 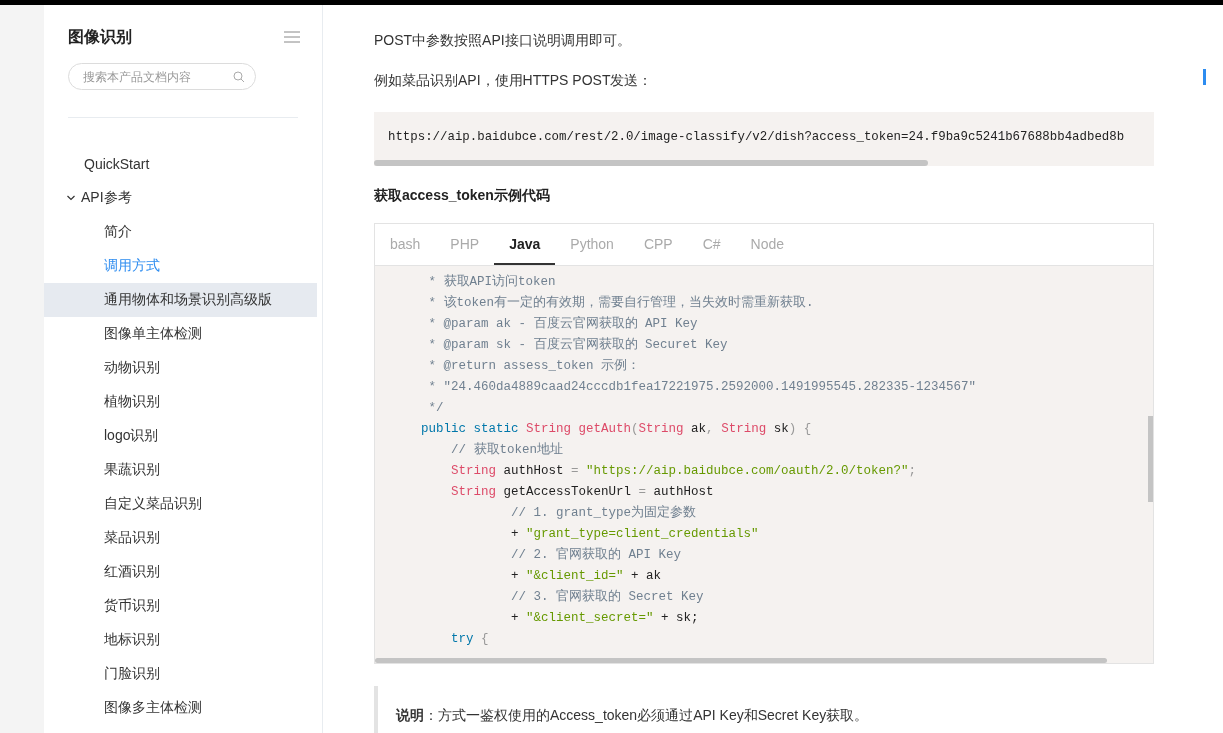 I want to click on chevron-icon, so click(x=71, y=198).